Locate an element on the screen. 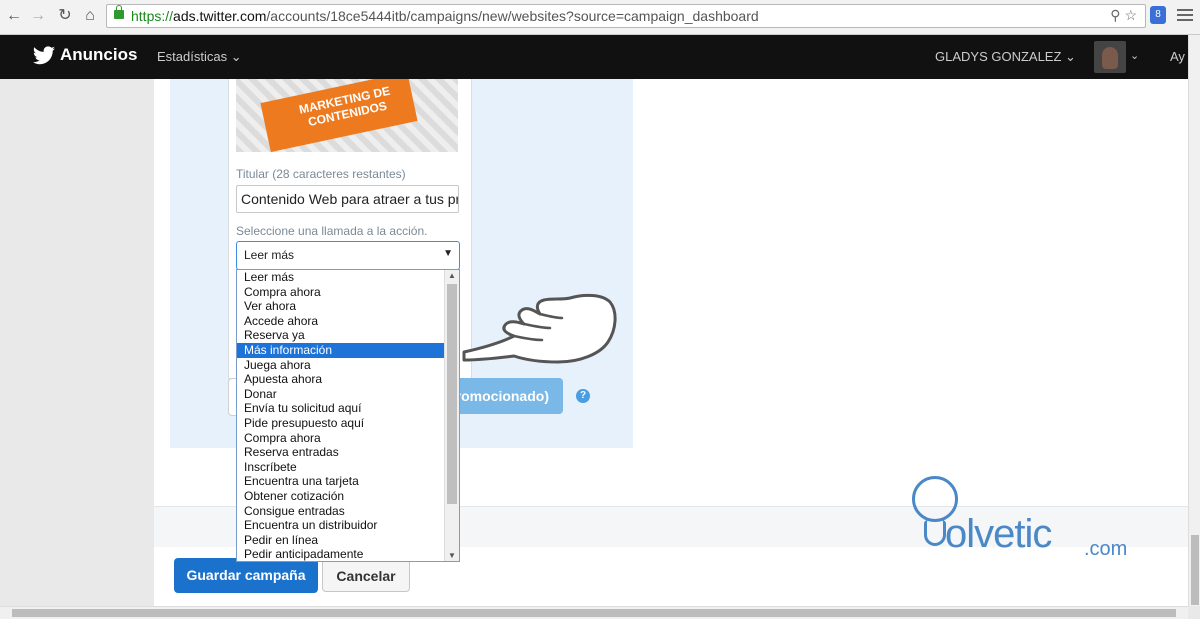  dropdown-option: Inscríbete is located at coordinates (340, 467).